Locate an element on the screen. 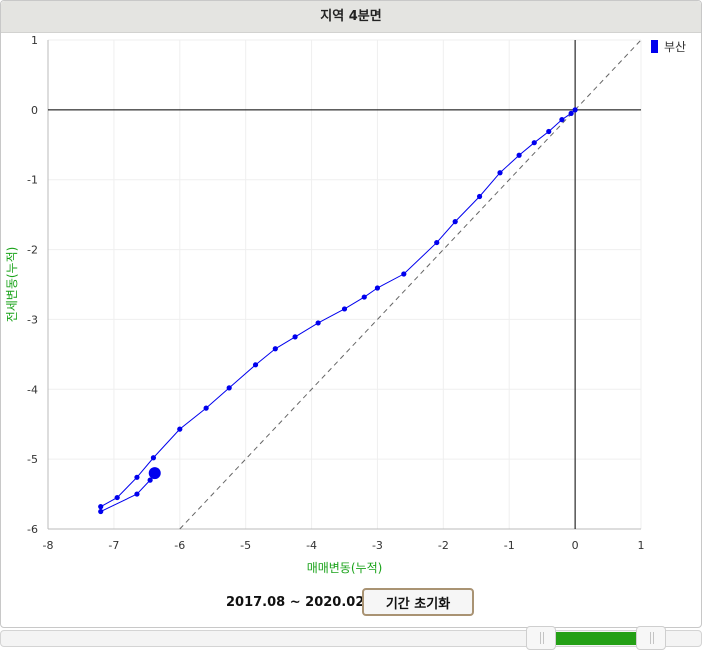 This screenshot has width=704, height=655. period-controls: 2017.08 ~ 2020.02 기간 초기화 is located at coordinates (351, 603).